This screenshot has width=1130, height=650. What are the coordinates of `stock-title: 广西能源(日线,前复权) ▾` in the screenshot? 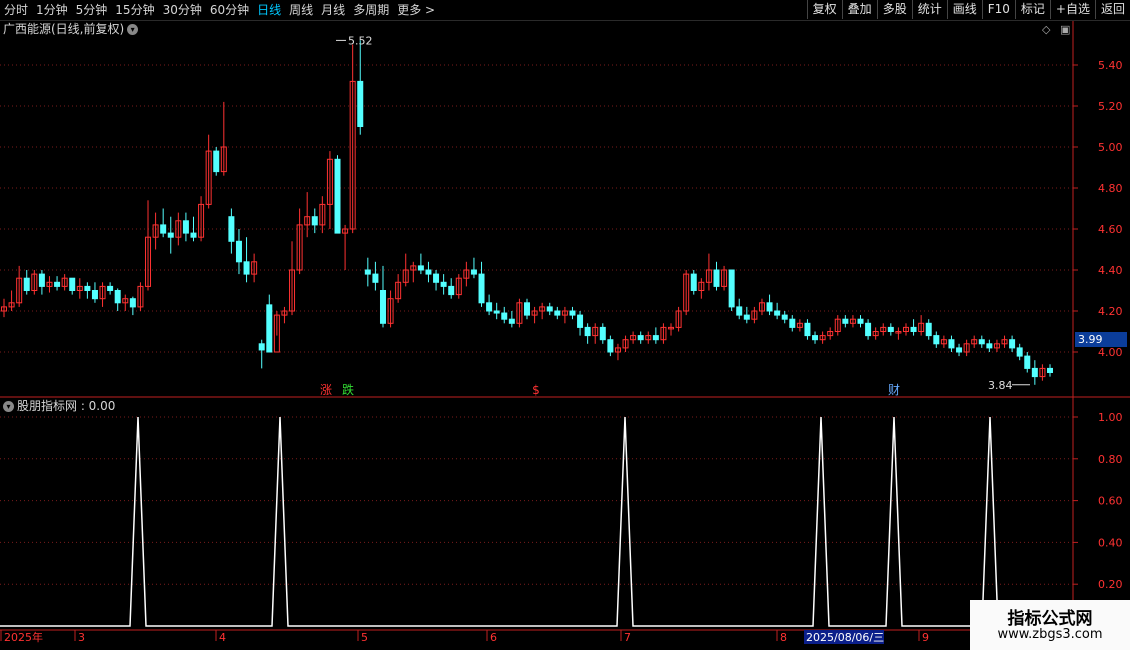 It's located at (71, 29).